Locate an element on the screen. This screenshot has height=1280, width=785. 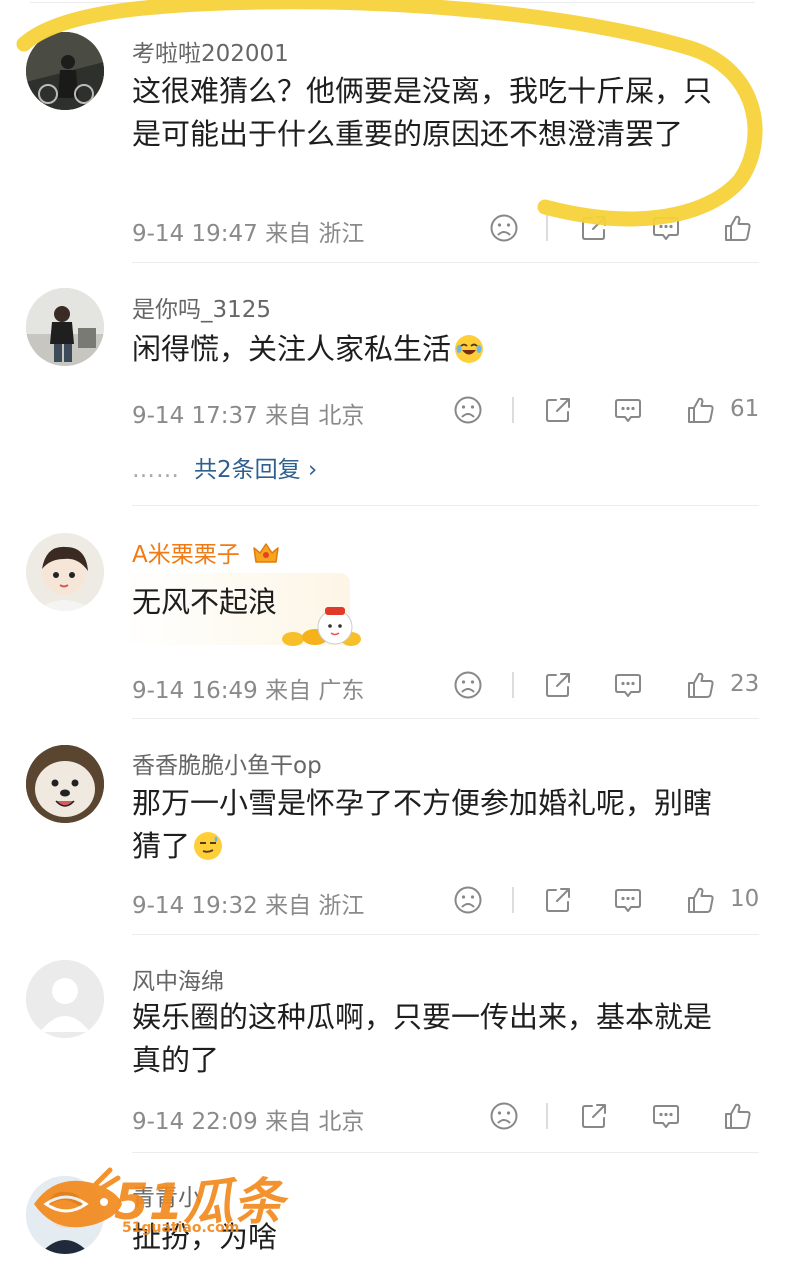
comment-text: 这很难猜么？他俩要是没离，我吃十斤屎，只是可能出于什么重要的原因还不想澄清罢了 is located at coordinates (422, 112).